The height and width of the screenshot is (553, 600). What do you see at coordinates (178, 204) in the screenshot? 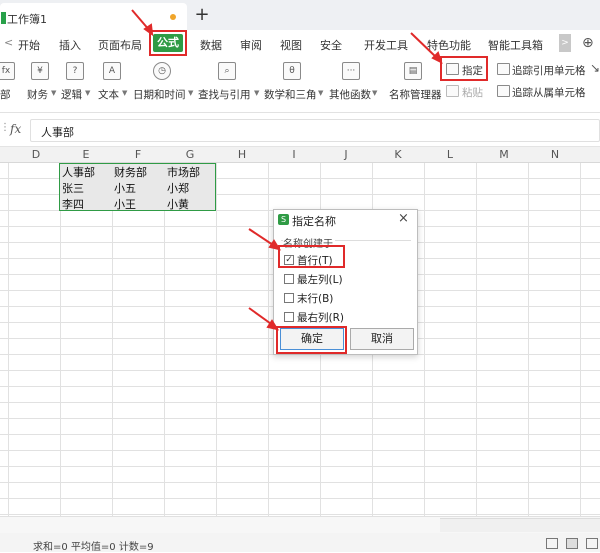
I see `cell-g3: 小黄` at bounding box center [178, 204].